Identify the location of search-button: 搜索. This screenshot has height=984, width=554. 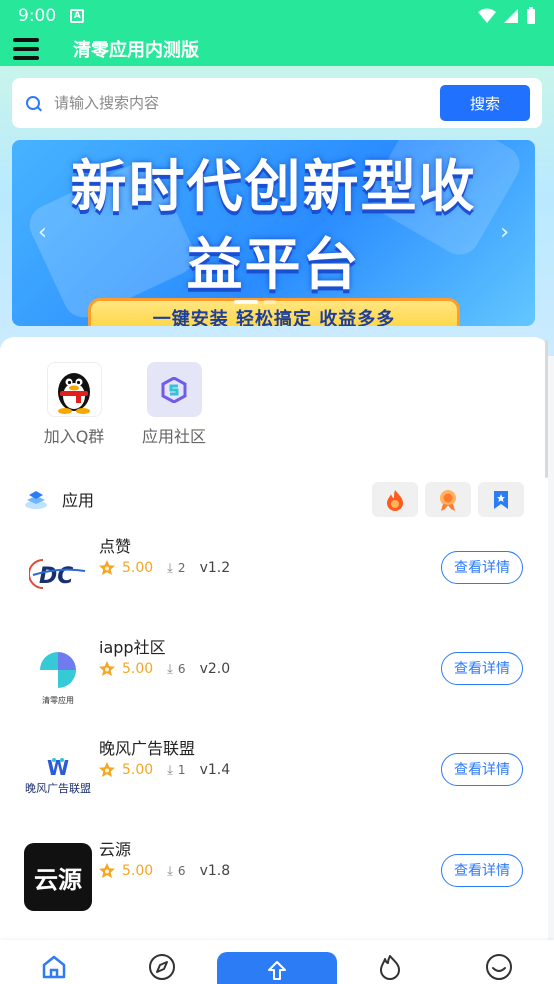
(485, 103).